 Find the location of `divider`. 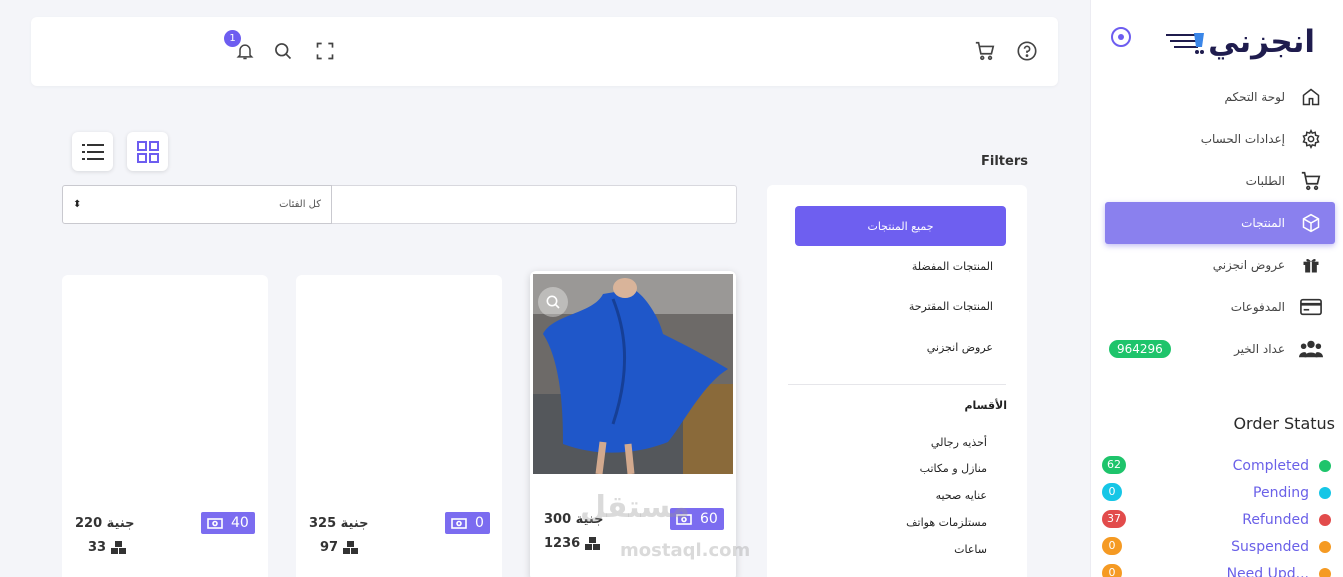

divider is located at coordinates (897, 384).